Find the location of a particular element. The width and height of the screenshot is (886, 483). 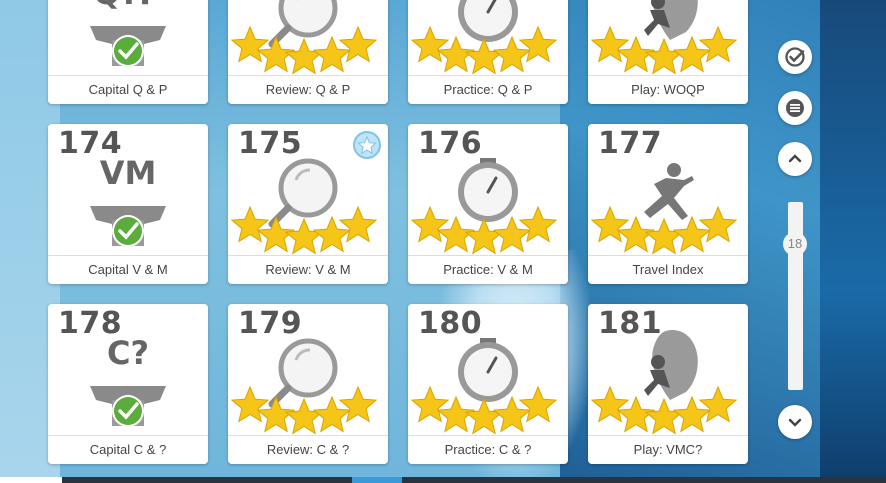

tile-number: 178 is located at coordinates (90, 323).